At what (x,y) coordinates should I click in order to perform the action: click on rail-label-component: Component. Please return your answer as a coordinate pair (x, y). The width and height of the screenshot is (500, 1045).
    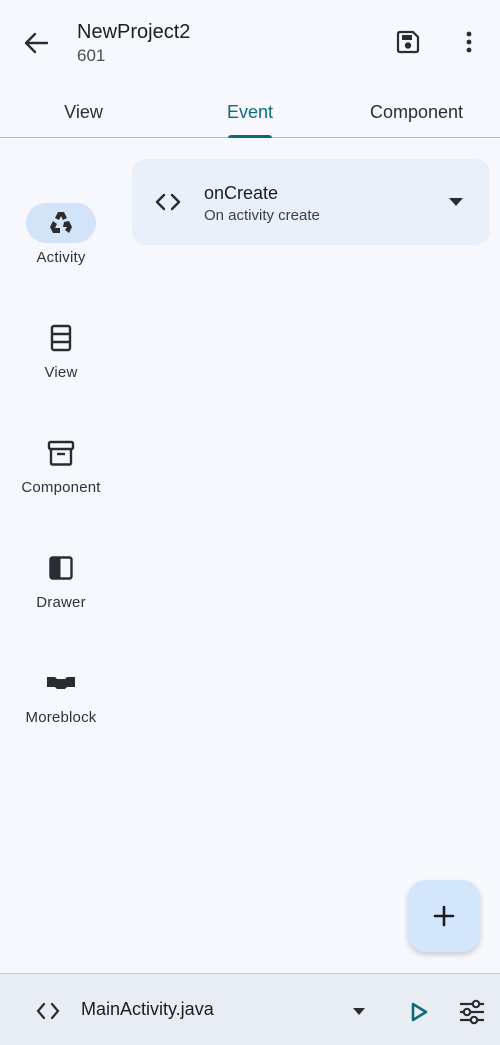
    Looking at the image, I should click on (61, 487).